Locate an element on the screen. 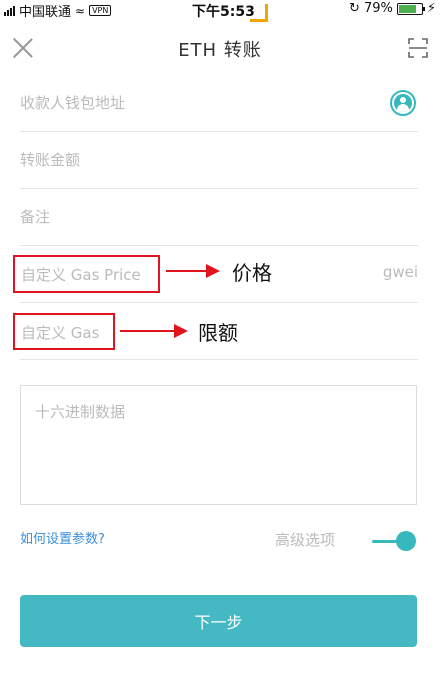 The image size is (440, 693). battery-percent: 79% is located at coordinates (378, 8).